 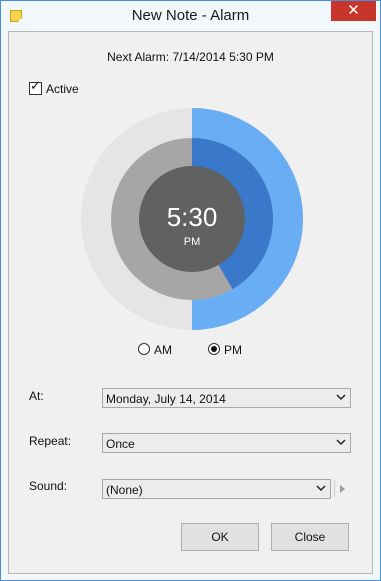 I want to click on title-bar: New Note - Alarm ✕, so click(x=190, y=16).